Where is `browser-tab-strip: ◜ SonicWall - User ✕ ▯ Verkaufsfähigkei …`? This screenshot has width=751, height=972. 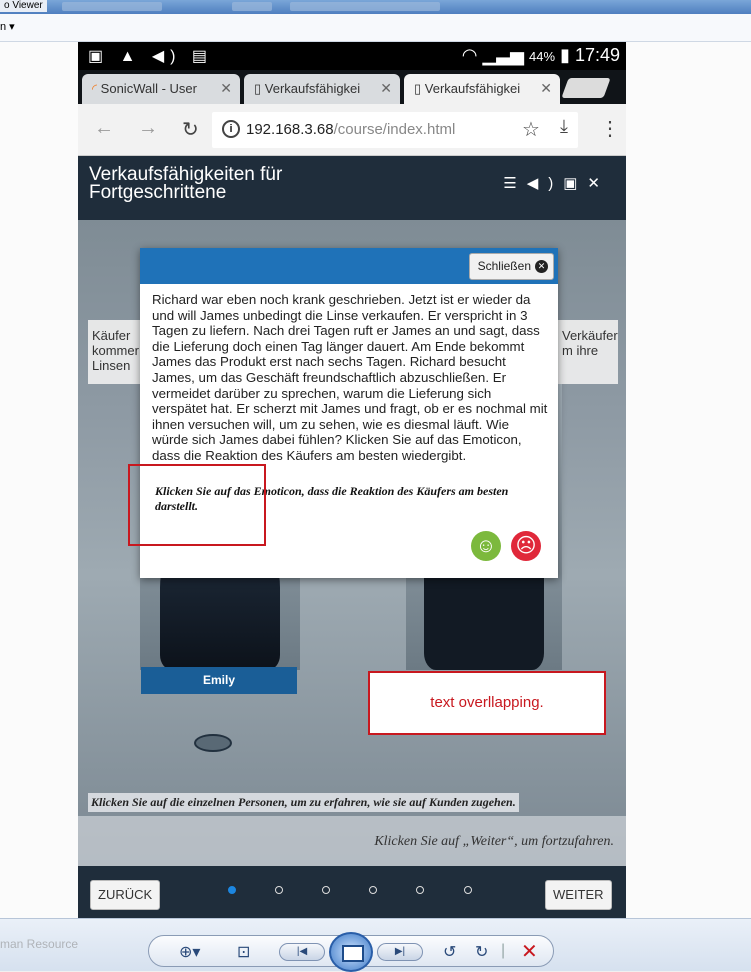 browser-tab-strip: ◜ SonicWall - User ✕ ▯ Verkaufsfähigkei … is located at coordinates (352, 87).